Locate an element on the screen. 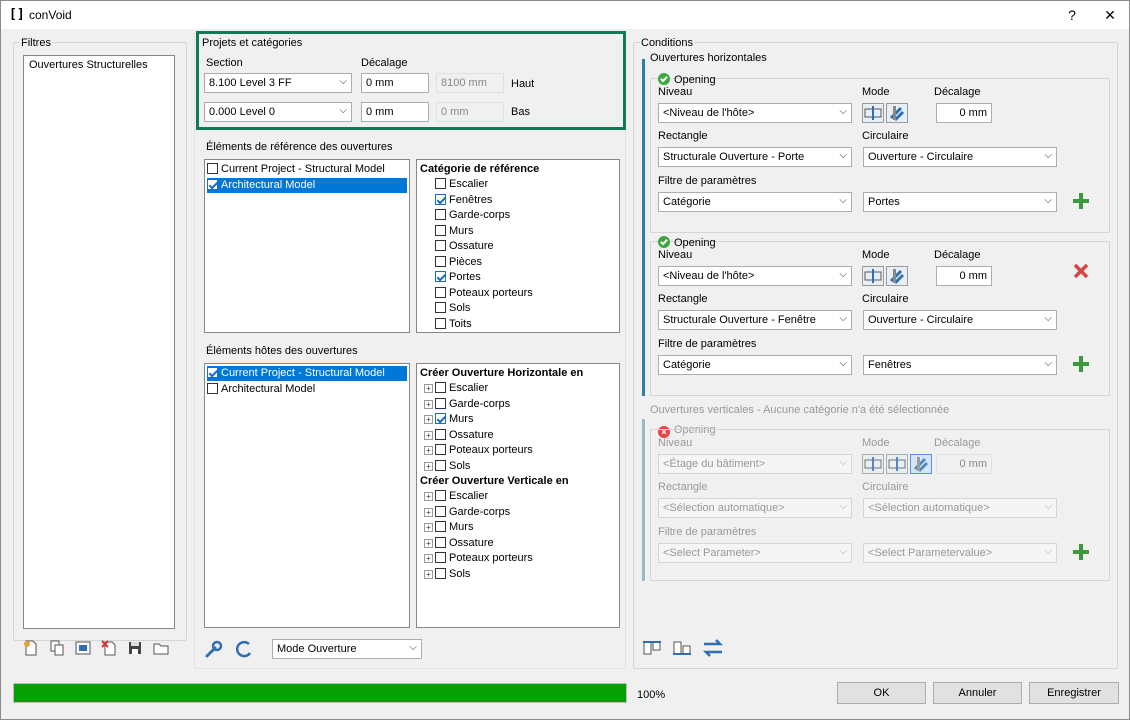  reference-model-row: Current Project - Structural Model is located at coordinates (307, 169).